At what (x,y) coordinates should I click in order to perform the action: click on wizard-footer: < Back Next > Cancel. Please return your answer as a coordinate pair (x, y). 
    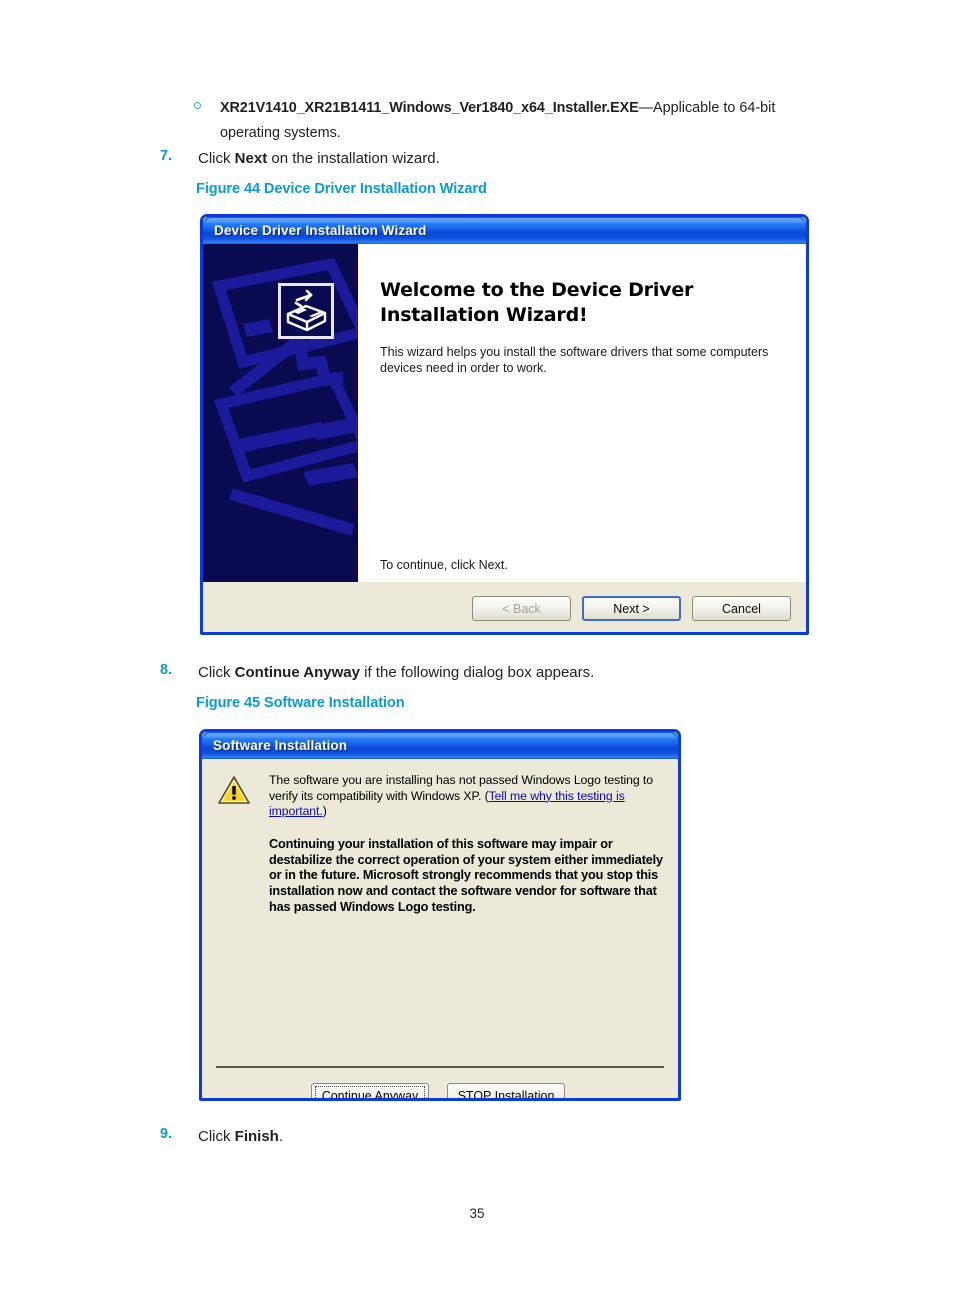
    Looking at the image, I should click on (504, 607).